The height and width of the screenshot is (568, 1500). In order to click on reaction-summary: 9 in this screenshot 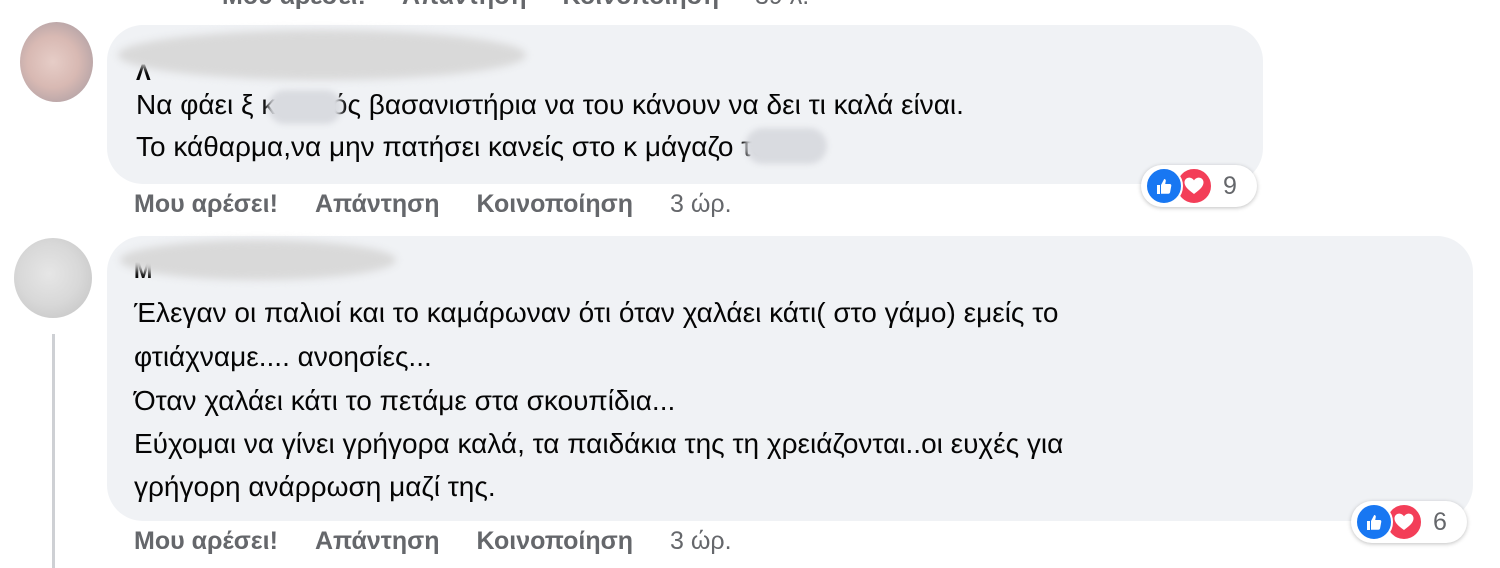, I will do `click(1199, 186)`.